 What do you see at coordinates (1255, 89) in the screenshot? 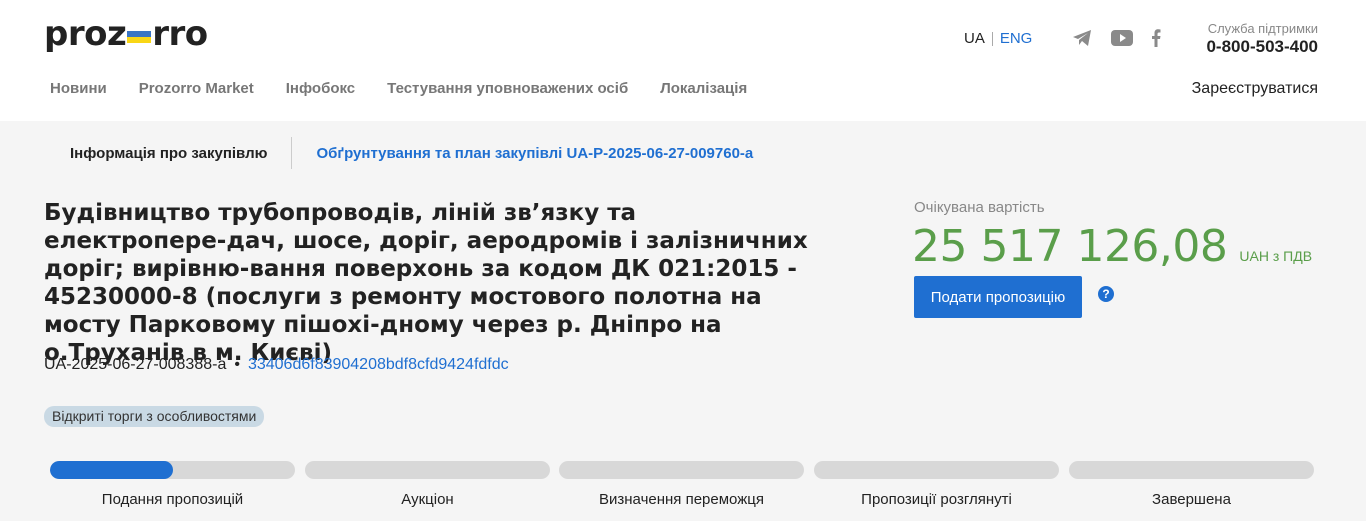
I see `register-link: Зареєструватися` at bounding box center [1255, 89].